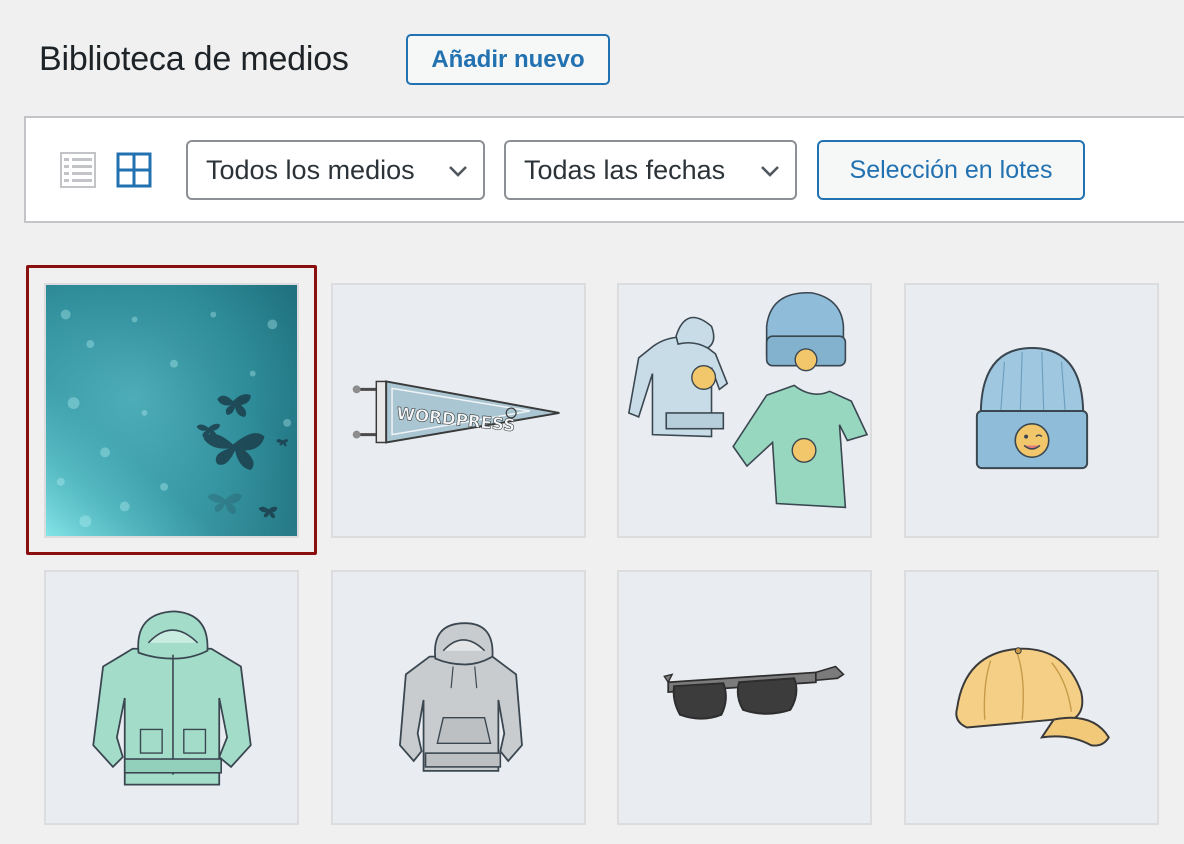 The width and height of the screenshot is (1184, 844). Describe the element at coordinates (461, 697) in the screenshot. I see `grey-hoodie-thumbnail` at that location.